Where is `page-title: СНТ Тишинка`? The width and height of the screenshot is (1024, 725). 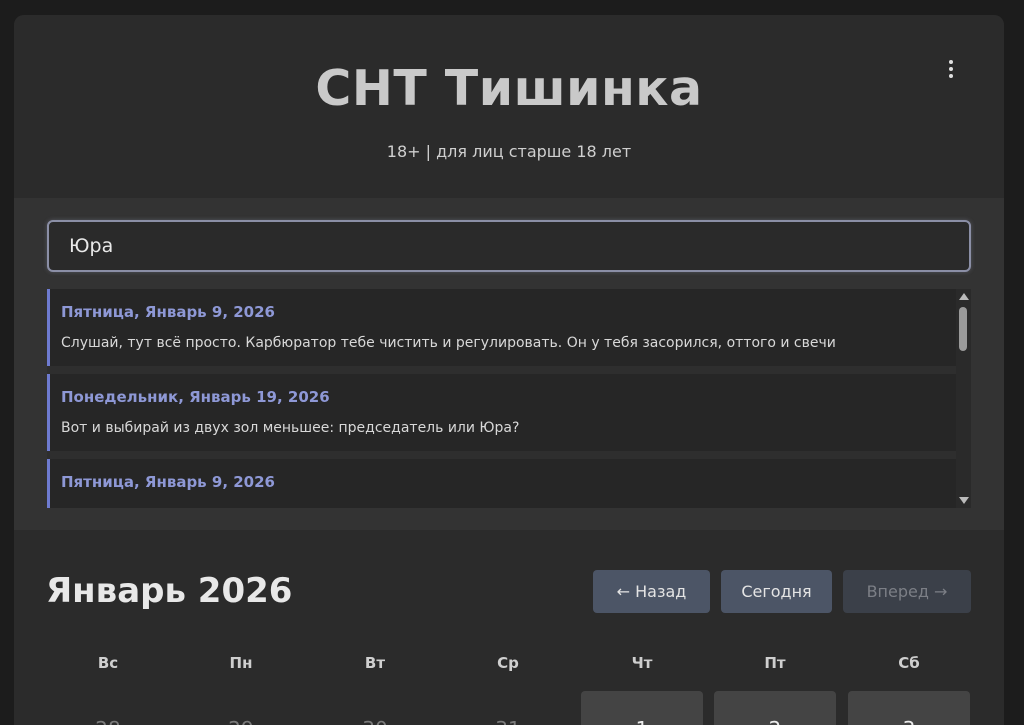 page-title: СНТ Тишинка is located at coordinates (509, 88).